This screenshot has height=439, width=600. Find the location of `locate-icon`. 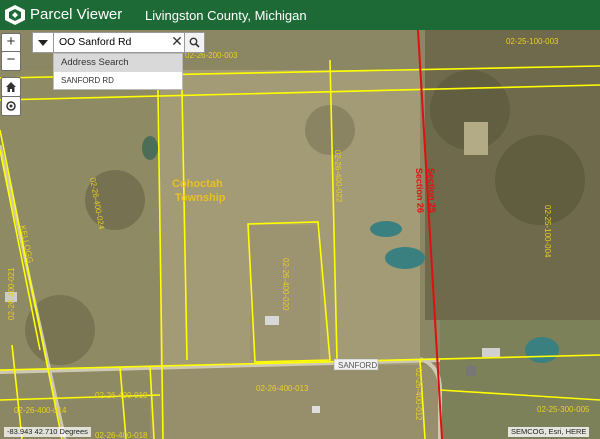

locate-icon is located at coordinates (11, 106).